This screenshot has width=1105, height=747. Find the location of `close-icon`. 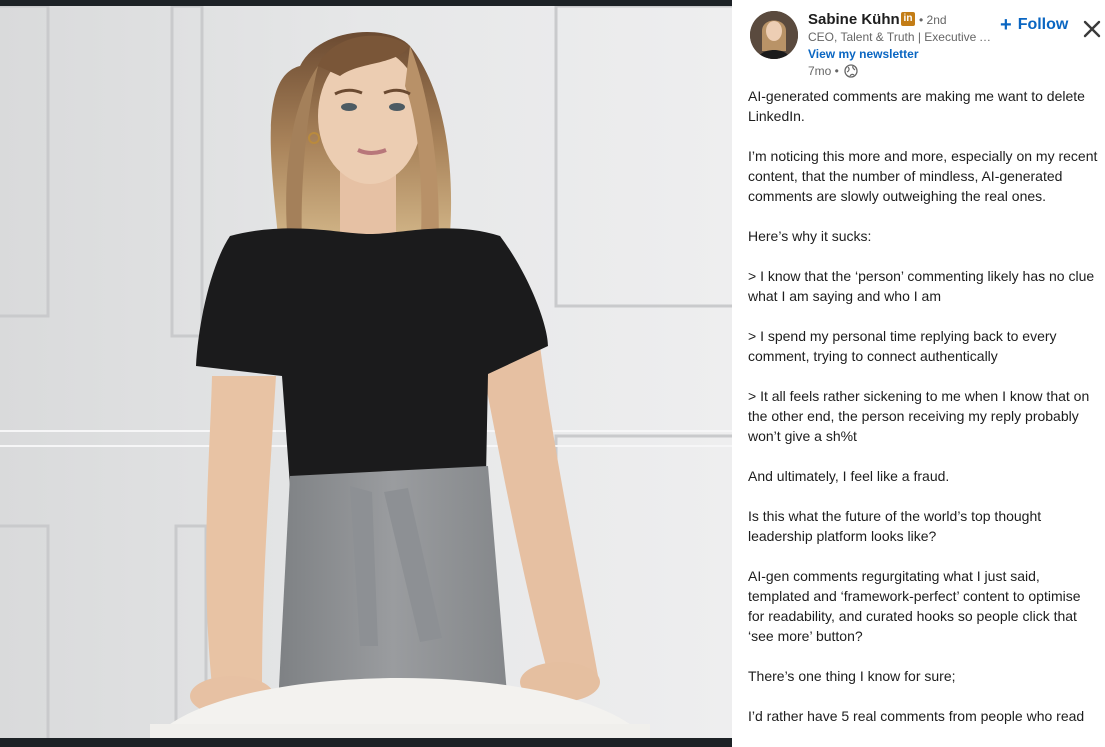

close-icon is located at coordinates (1092, 29).